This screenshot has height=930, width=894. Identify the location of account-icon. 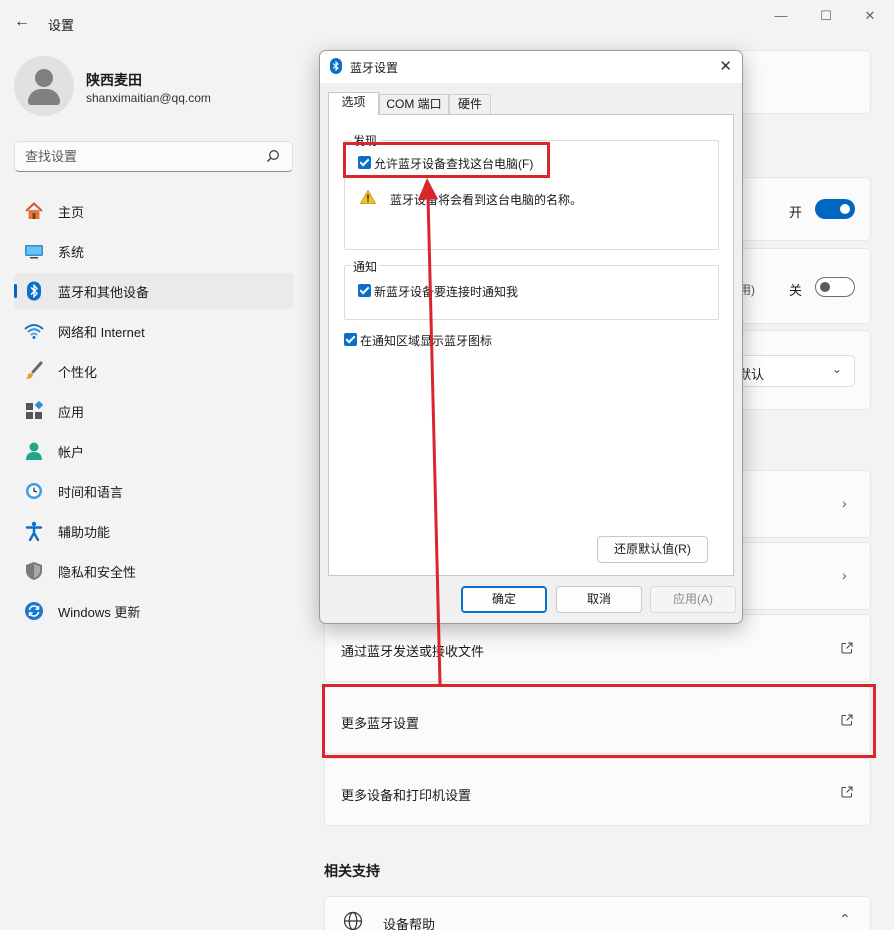
(34, 451).